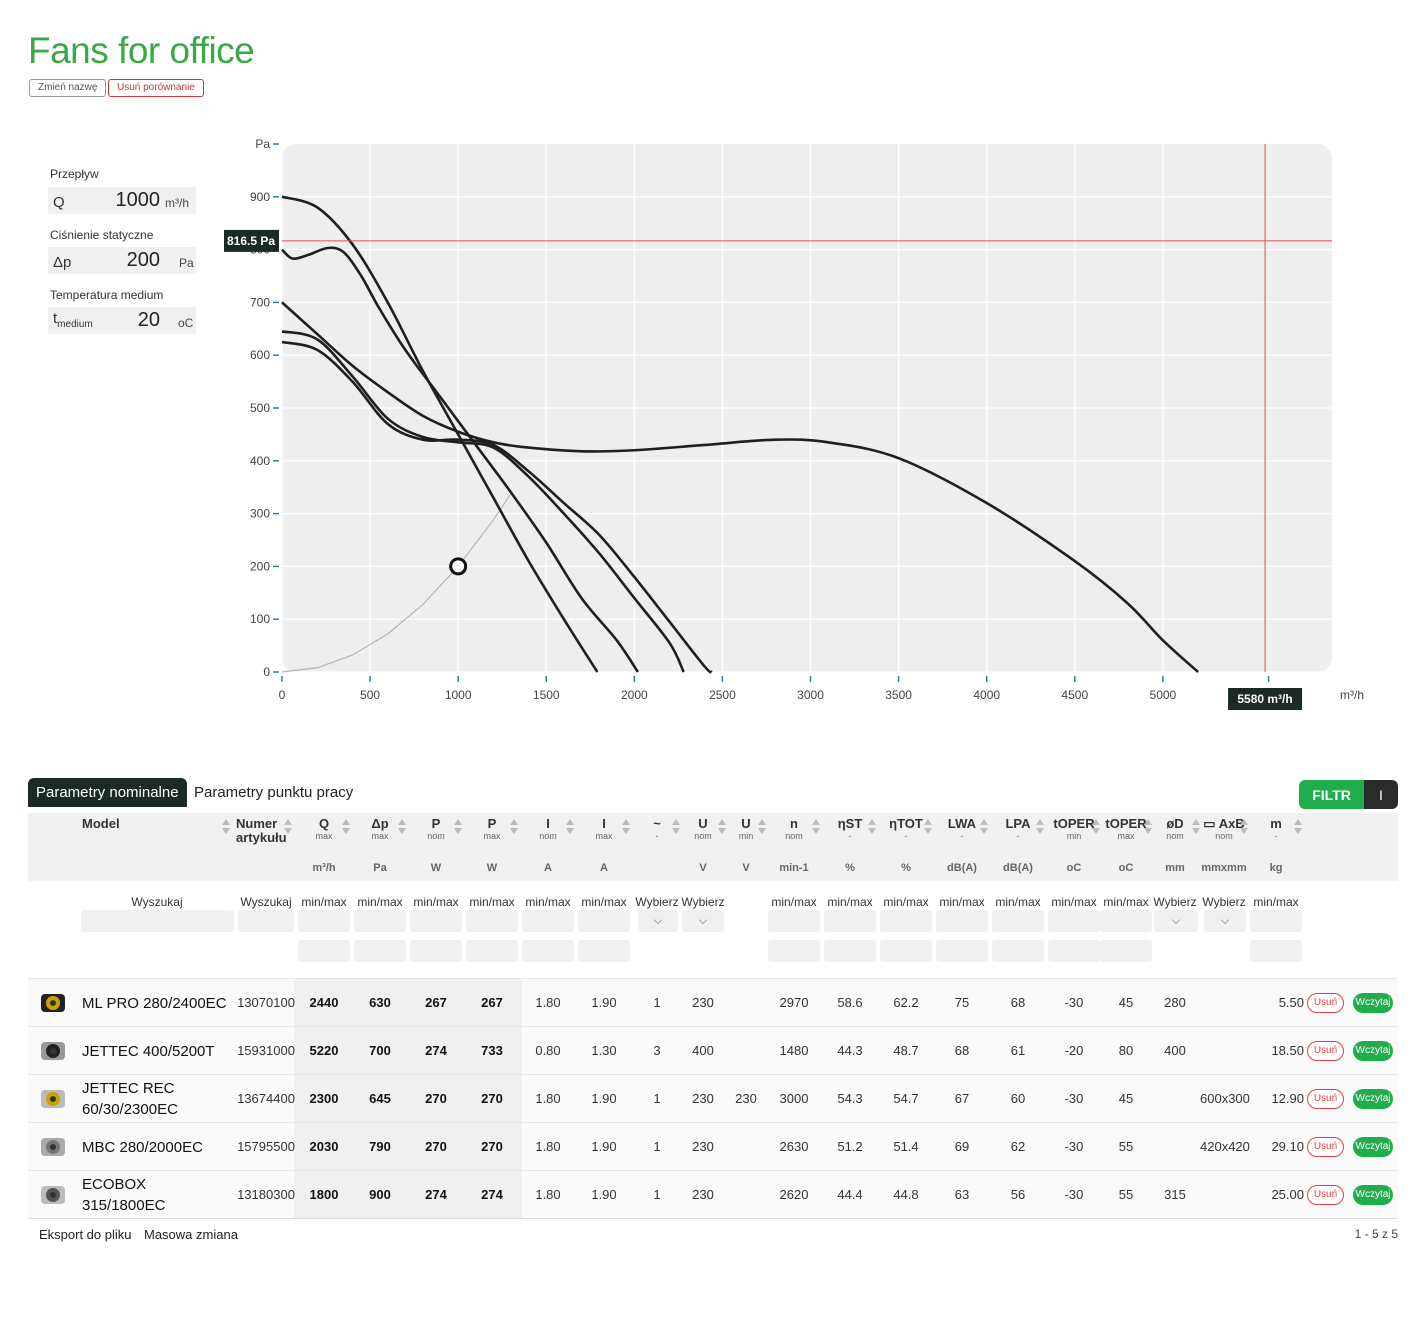 The image size is (1426, 1330). Describe the element at coordinates (157, 1051) in the screenshot. I see `model-name: JETTEC 400/5200T` at that location.